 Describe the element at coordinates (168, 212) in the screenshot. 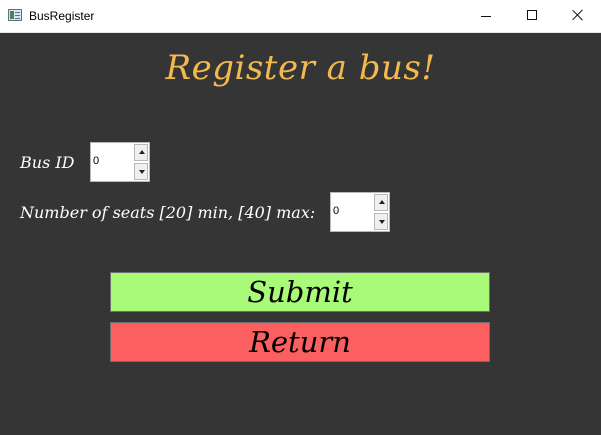

I see `seats-label: Number of seats [20] min, [40] max:` at that location.